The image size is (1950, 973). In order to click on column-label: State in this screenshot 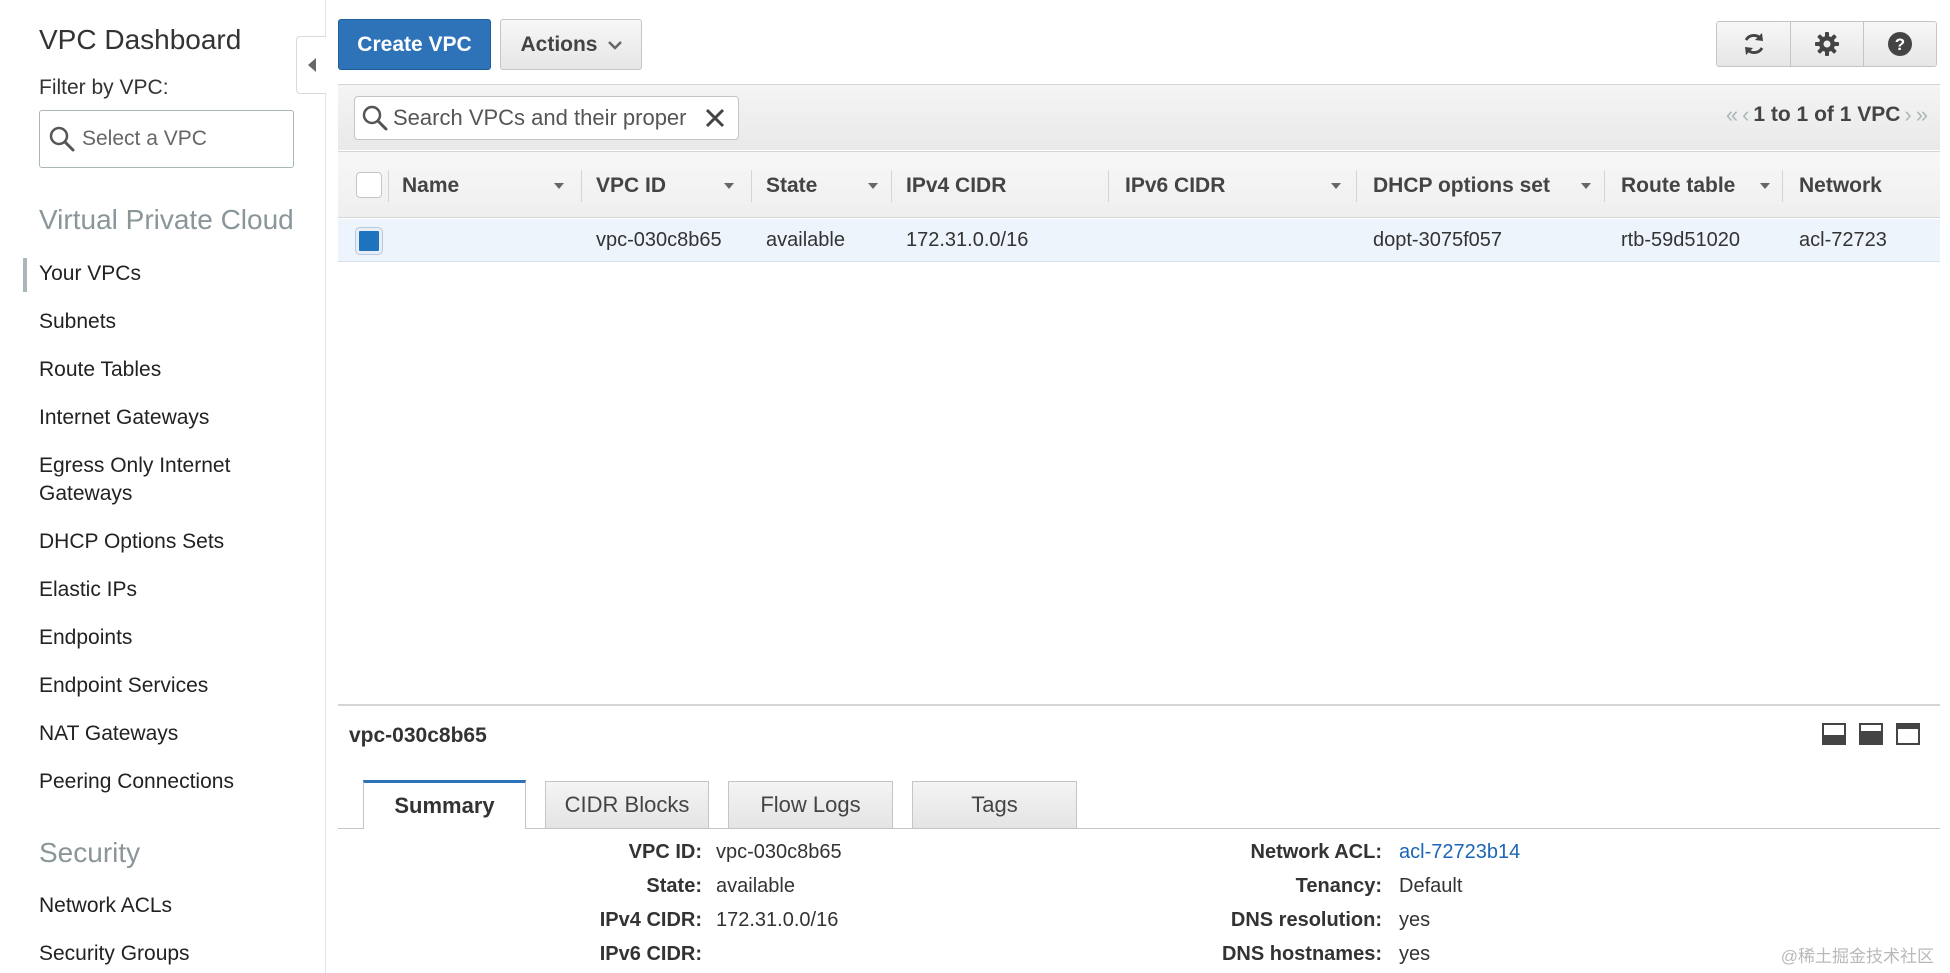, I will do `click(792, 185)`.